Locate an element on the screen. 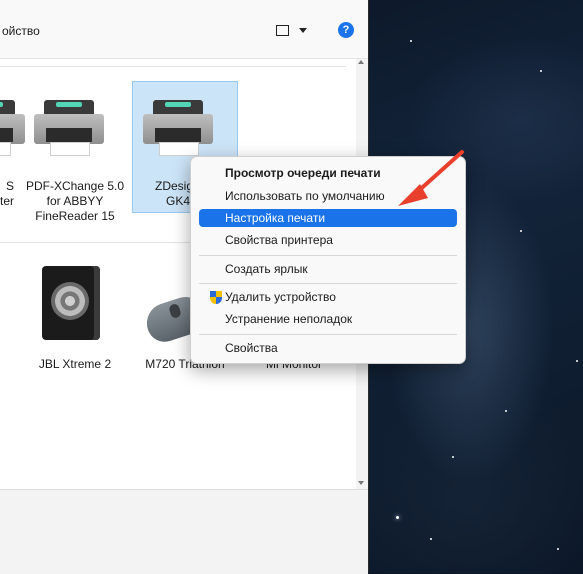 Image resolution: width=583 pixels, height=574 pixels. device-label: ZDesig GK42 is located at coordinates (176, 194).